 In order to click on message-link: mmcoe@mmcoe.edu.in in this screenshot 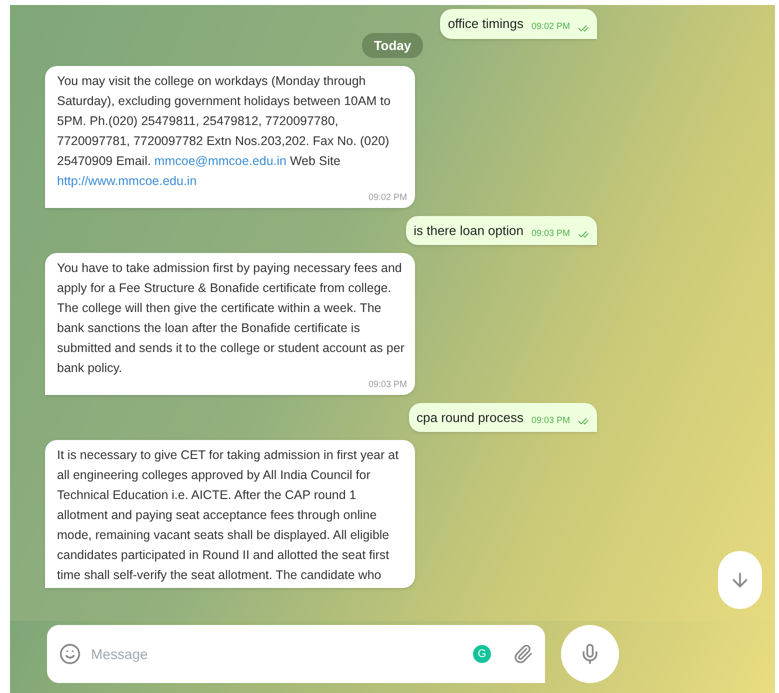, I will do `click(220, 161)`.